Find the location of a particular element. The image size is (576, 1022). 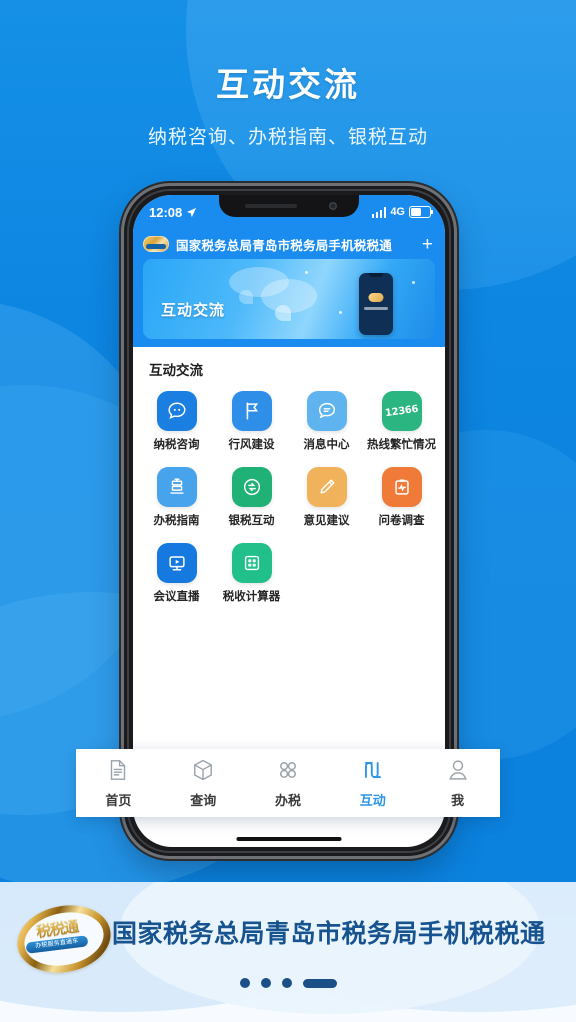

status-bar-right: 4G is located at coordinates (402, 212).